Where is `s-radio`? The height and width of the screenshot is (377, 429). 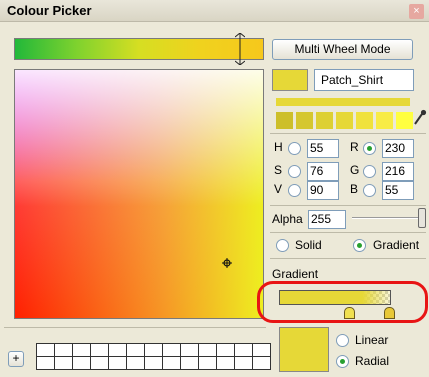
s-radio is located at coordinates (294, 171).